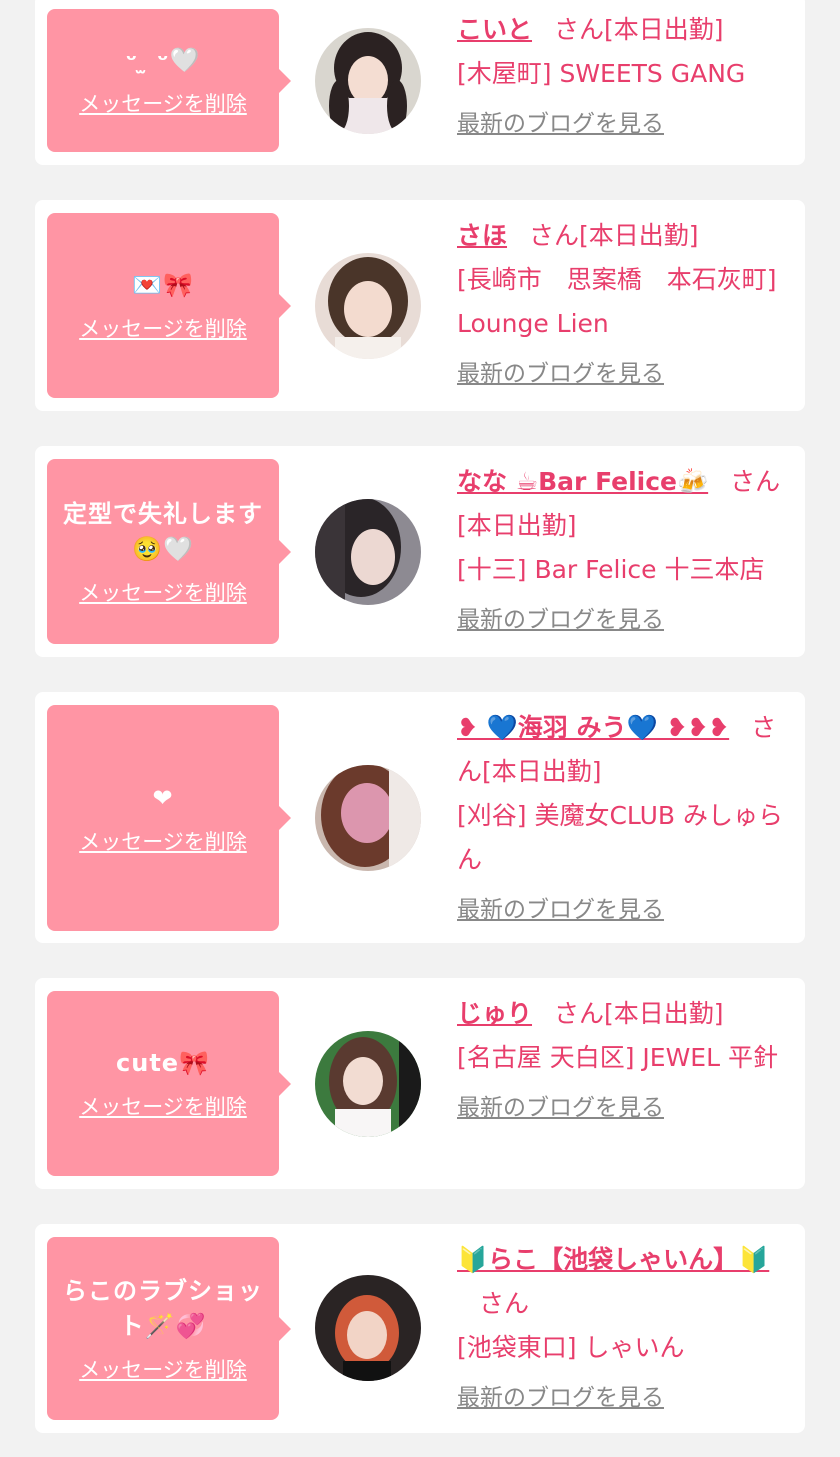 This screenshot has height=1457, width=840. Describe the element at coordinates (617, 1057) in the screenshot. I see `shop-info: [名古屋 天白区] JEWEL 平針` at that location.